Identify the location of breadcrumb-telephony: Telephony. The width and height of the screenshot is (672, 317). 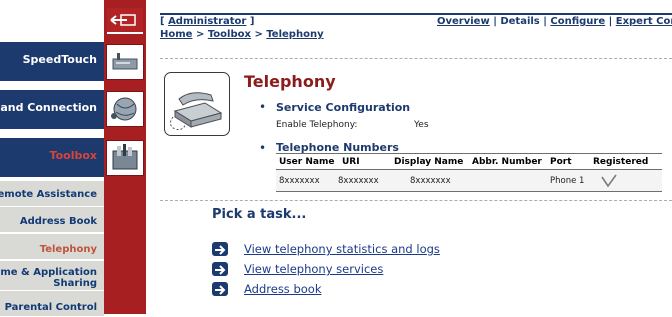
(294, 34).